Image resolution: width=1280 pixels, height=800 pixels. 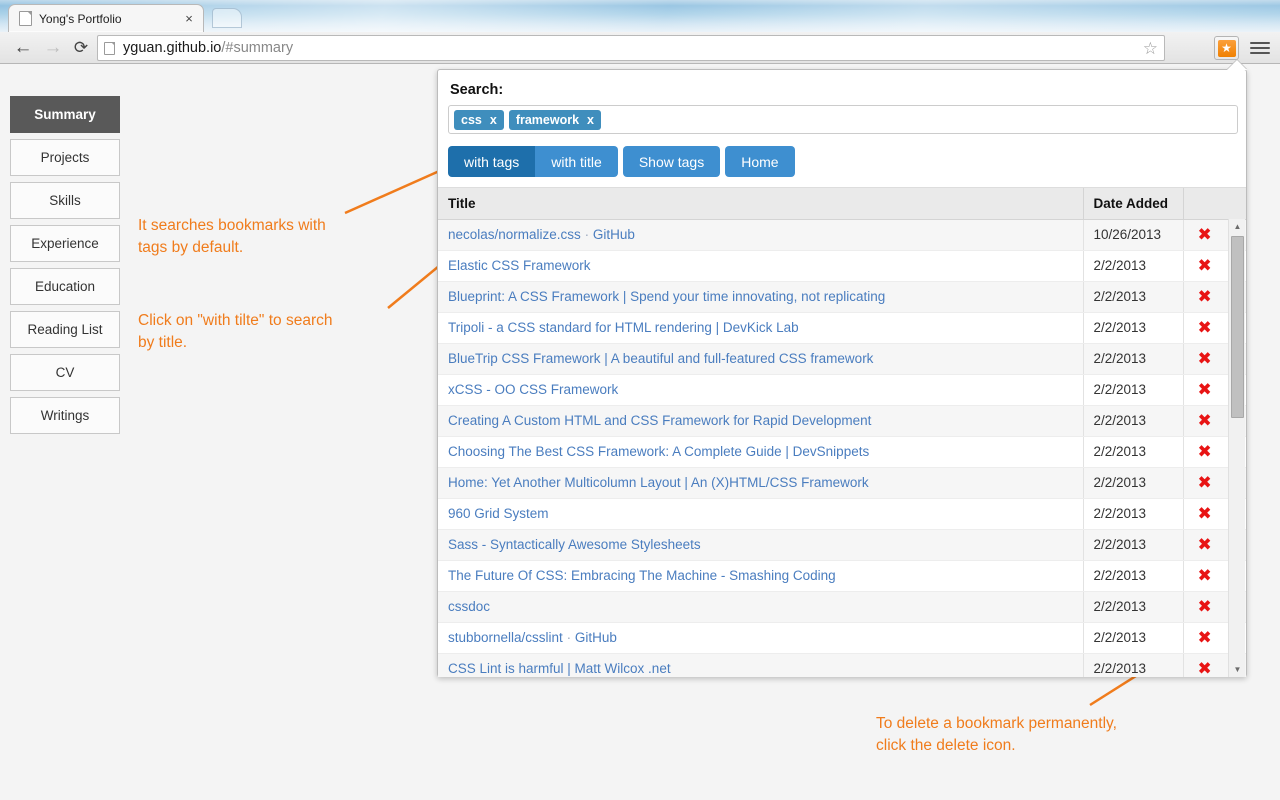 What do you see at coordinates (1260, 48) in the screenshot?
I see `chrome-menu-icon` at bounding box center [1260, 48].